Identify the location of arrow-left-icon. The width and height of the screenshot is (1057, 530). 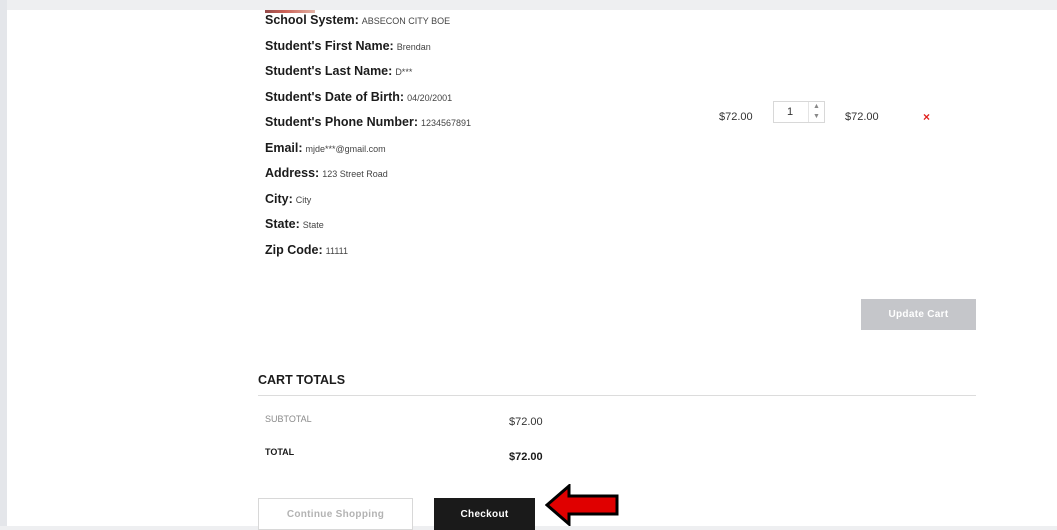
(582, 505).